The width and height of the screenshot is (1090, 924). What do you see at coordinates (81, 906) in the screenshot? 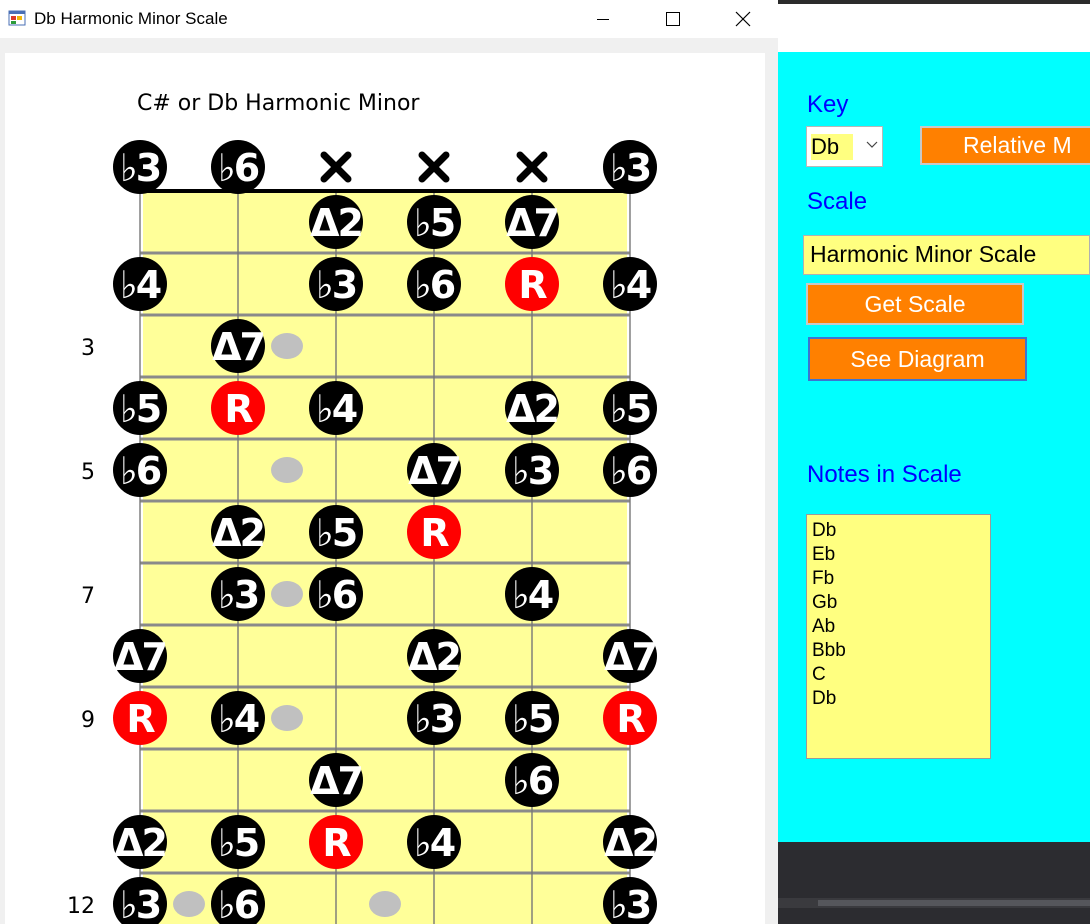
I see `fret-number: 12` at bounding box center [81, 906].